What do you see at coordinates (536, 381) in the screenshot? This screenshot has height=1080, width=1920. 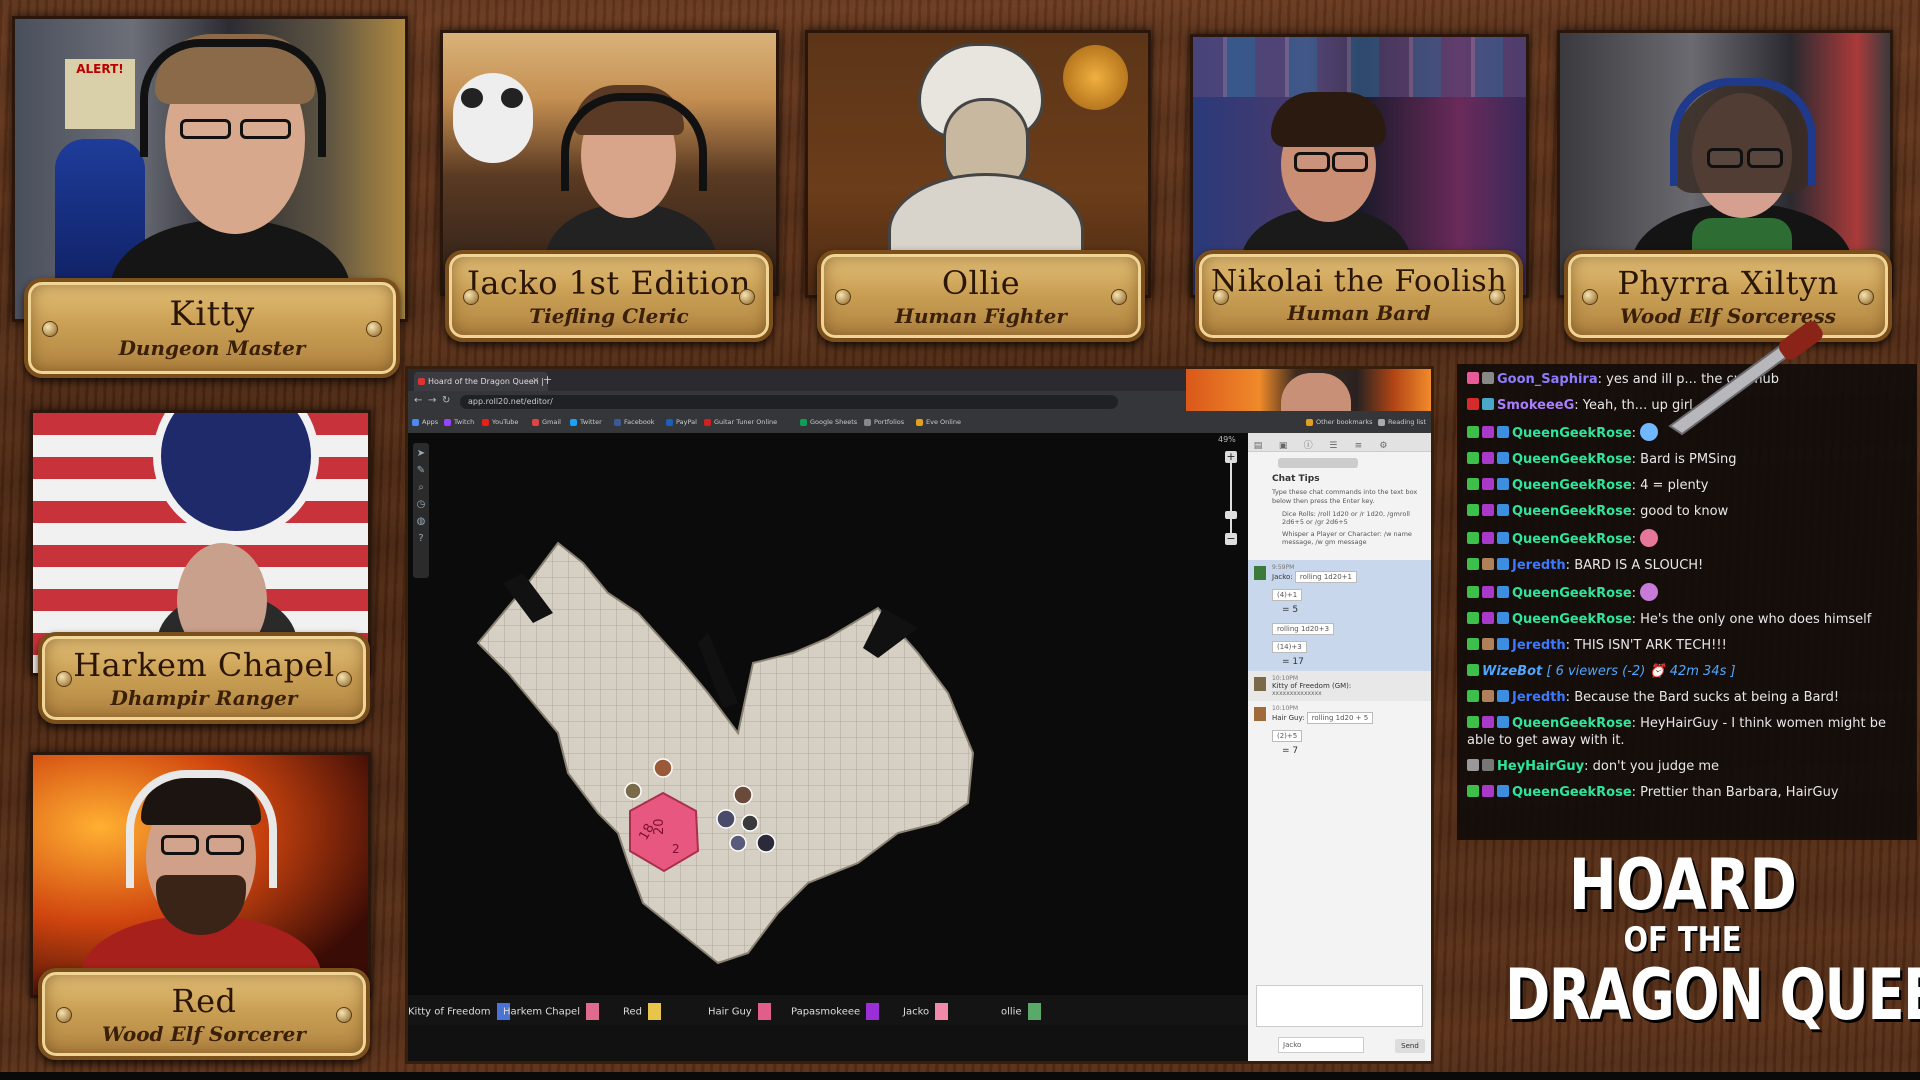 I see `close-tab-icon: ×` at bounding box center [536, 381].